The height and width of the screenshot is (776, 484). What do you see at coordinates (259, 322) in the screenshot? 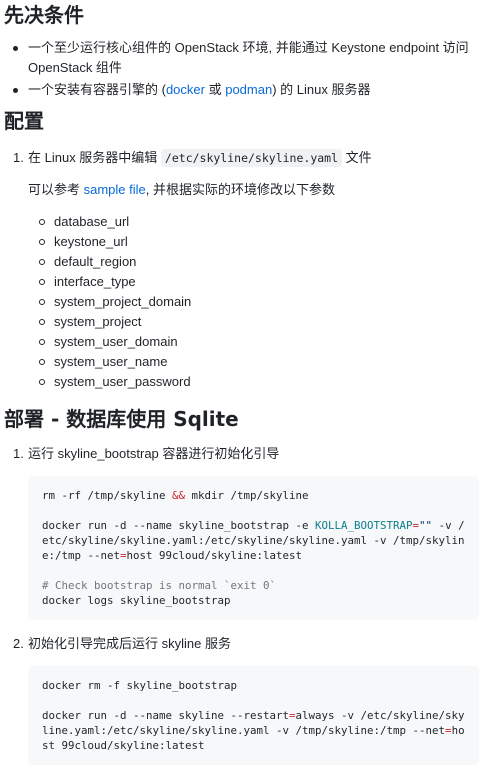
I see `param-item: system_project` at bounding box center [259, 322].